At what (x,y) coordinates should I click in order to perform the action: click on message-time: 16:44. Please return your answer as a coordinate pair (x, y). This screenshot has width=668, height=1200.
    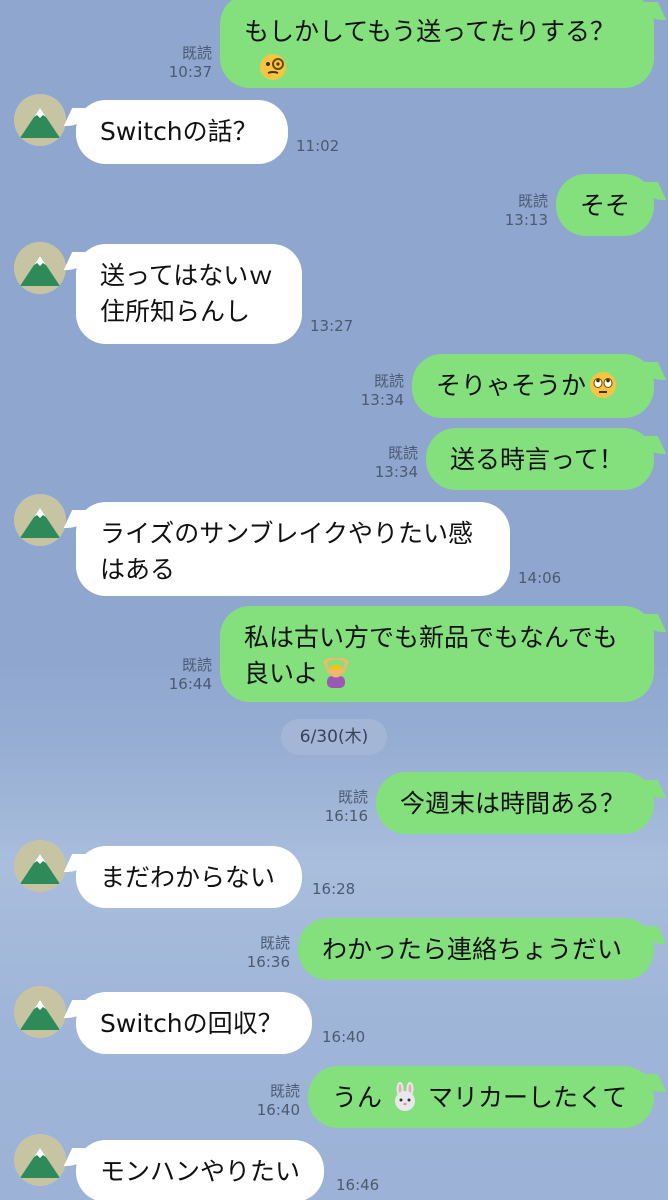
    Looking at the image, I should click on (190, 684).